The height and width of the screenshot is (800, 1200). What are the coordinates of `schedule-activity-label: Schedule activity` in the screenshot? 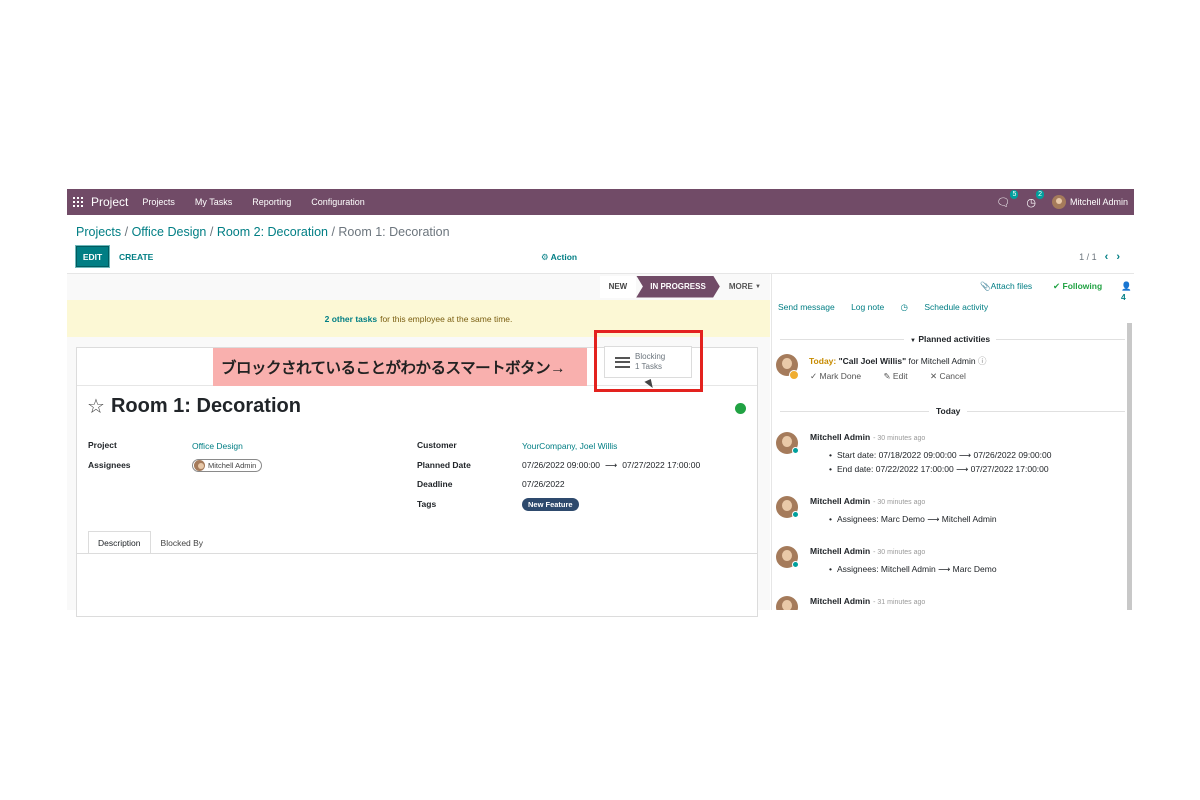 It's located at (956, 307).